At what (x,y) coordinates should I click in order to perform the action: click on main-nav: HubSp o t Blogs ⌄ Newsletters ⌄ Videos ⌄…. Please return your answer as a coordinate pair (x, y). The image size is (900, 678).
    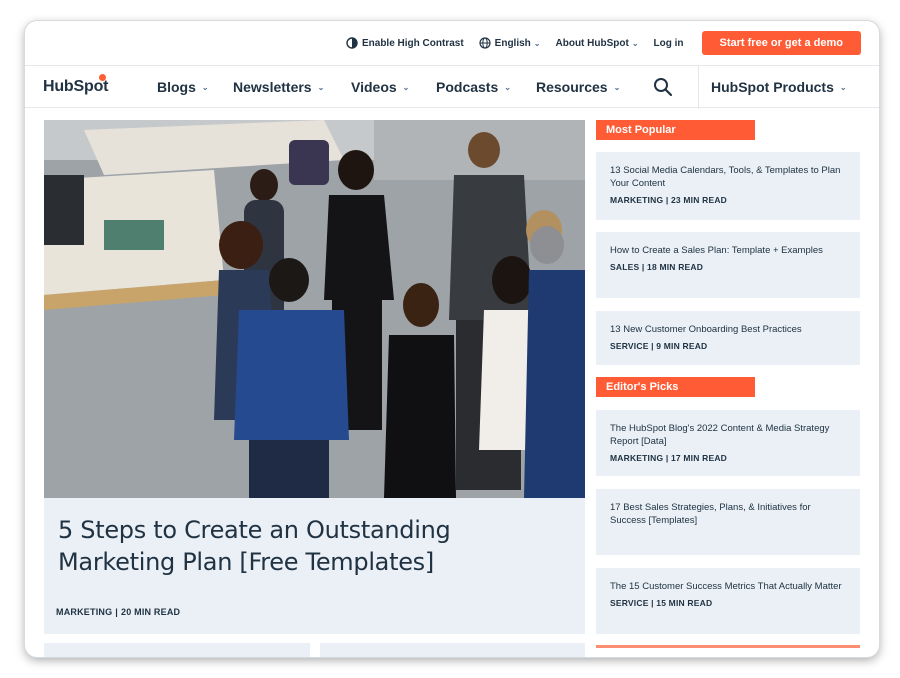
    Looking at the image, I should click on (452, 87).